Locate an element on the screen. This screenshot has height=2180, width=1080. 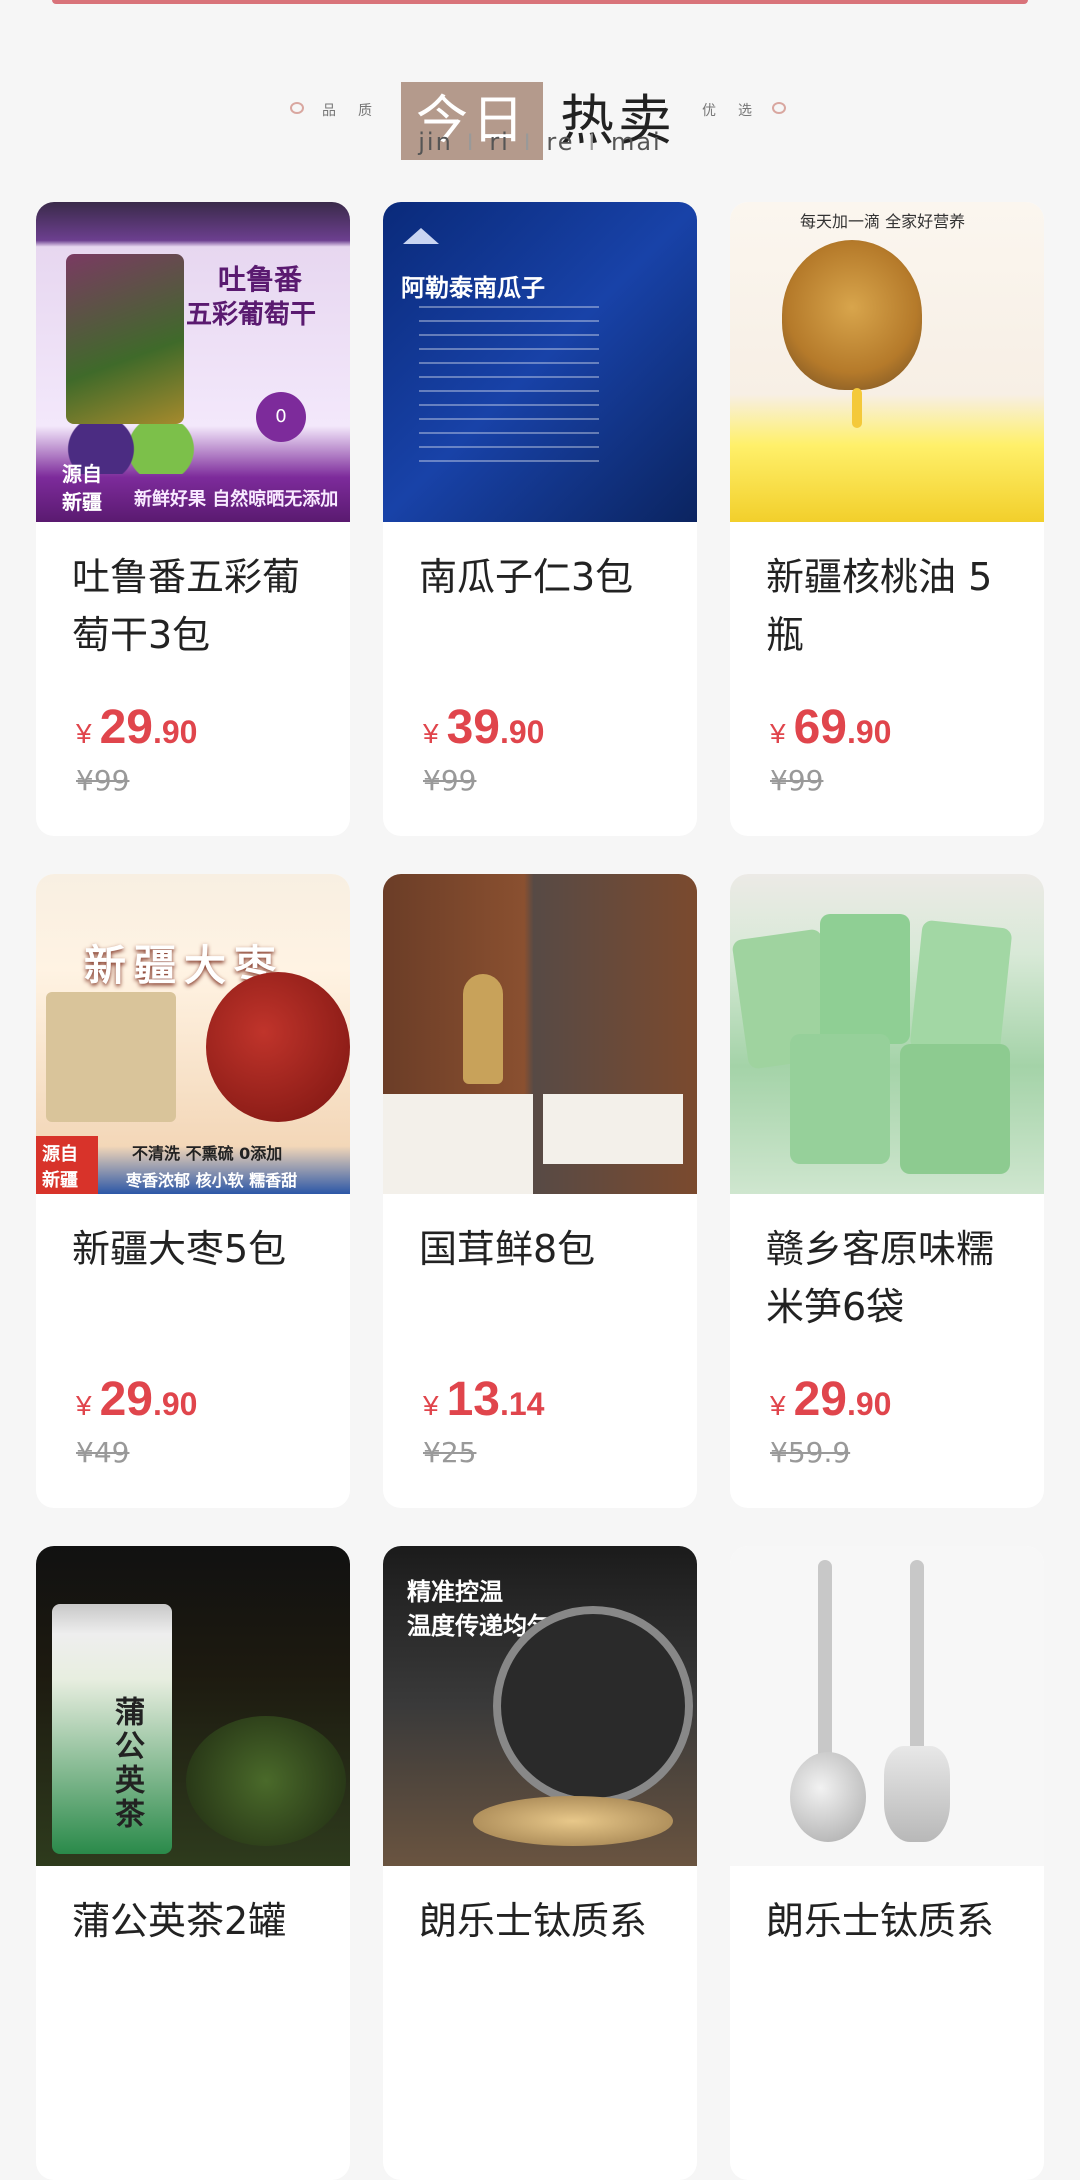
raisin-bag-icon is located at coordinates (125, 339).